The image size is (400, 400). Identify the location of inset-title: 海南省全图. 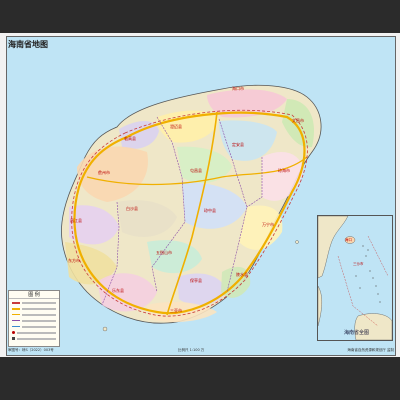
(357, 333).